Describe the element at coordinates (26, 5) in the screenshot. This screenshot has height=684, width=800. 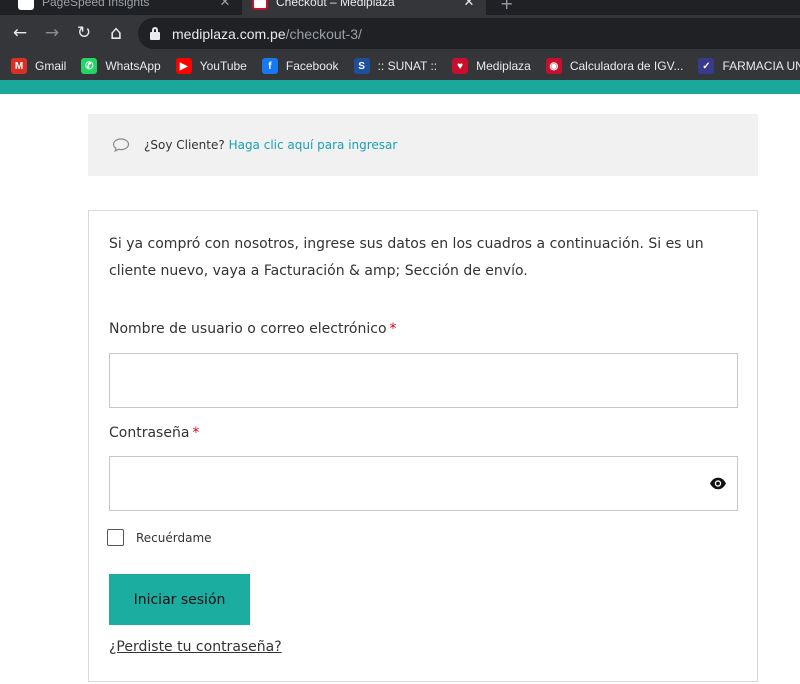
I see `pagespeed-favicon-icon` at that location.